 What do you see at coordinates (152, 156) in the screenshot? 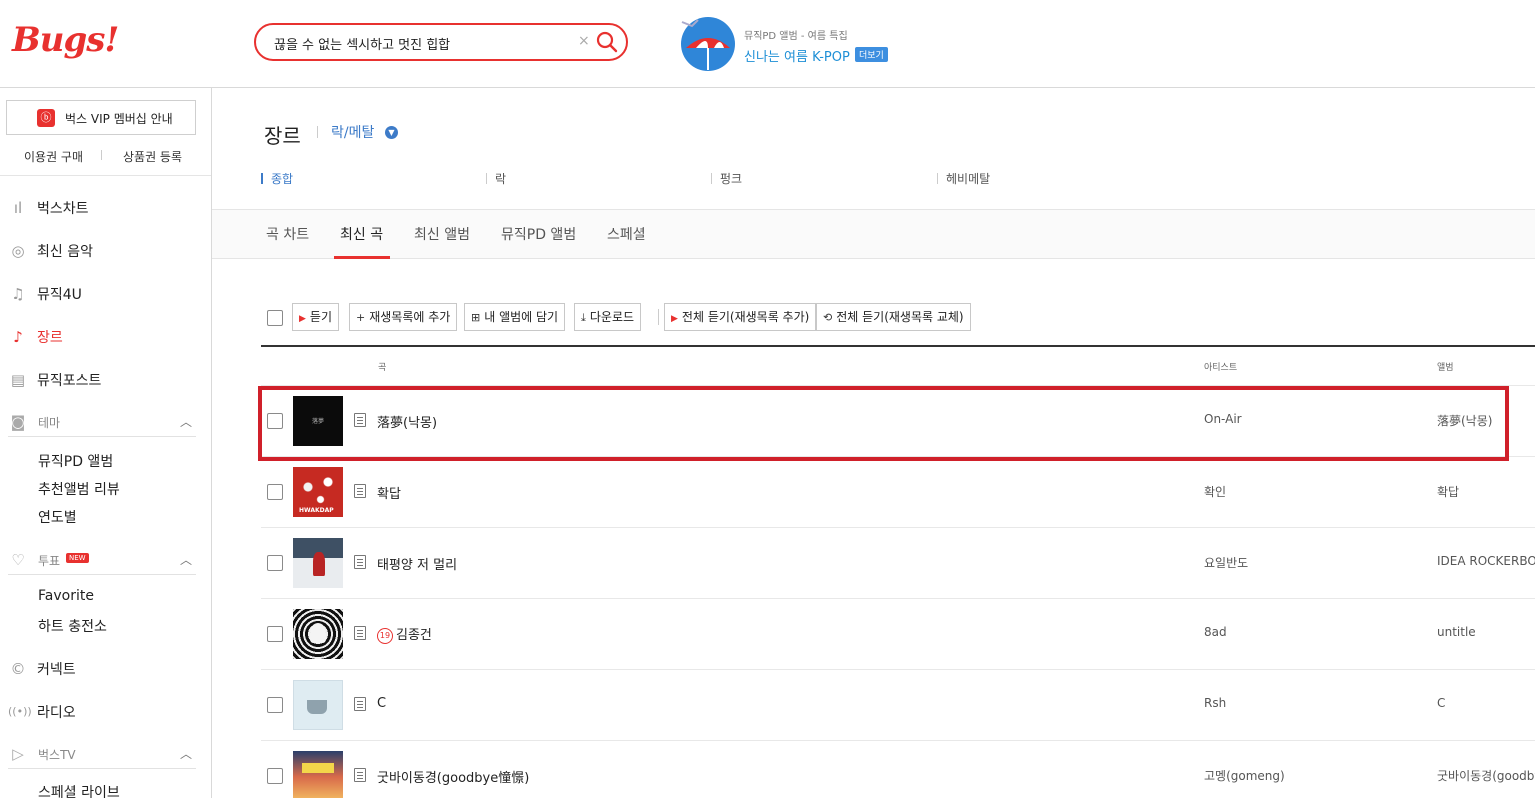
I see `register-coupon-link: 상품권 등록` at bounding box center [152, 156].